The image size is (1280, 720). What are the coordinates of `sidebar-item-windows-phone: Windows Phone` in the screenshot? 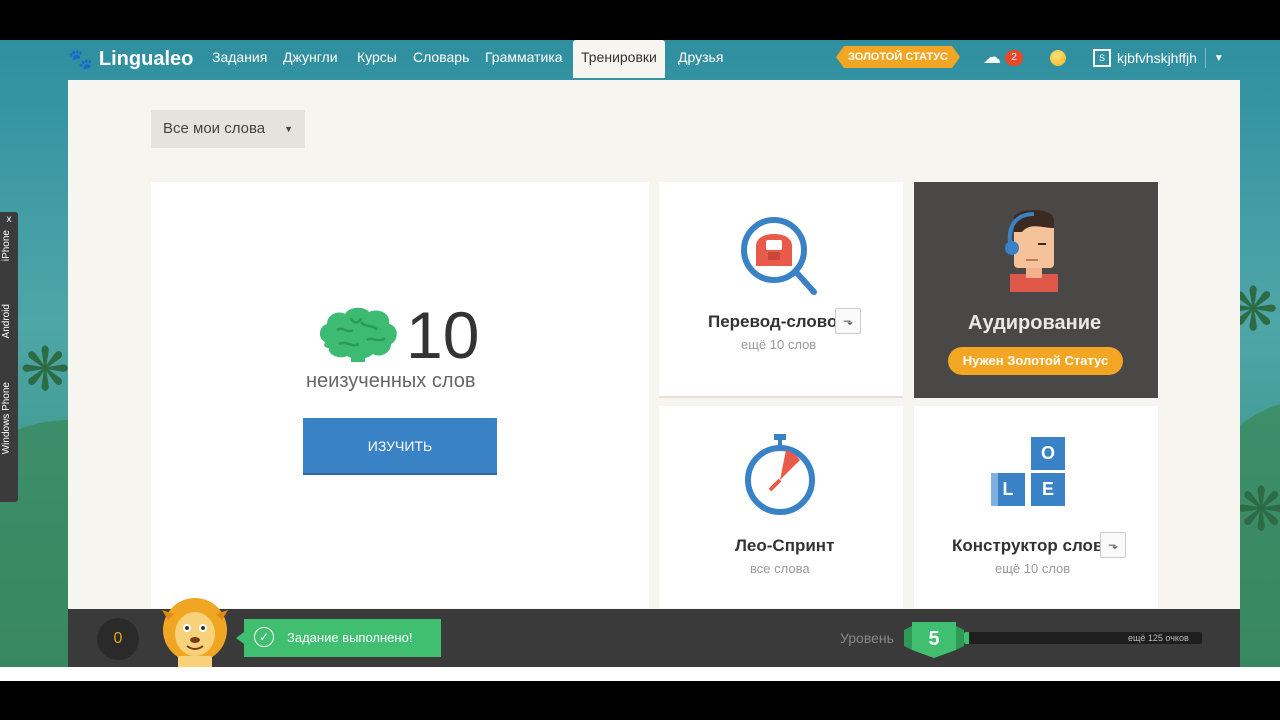 It's located at (9, 432).